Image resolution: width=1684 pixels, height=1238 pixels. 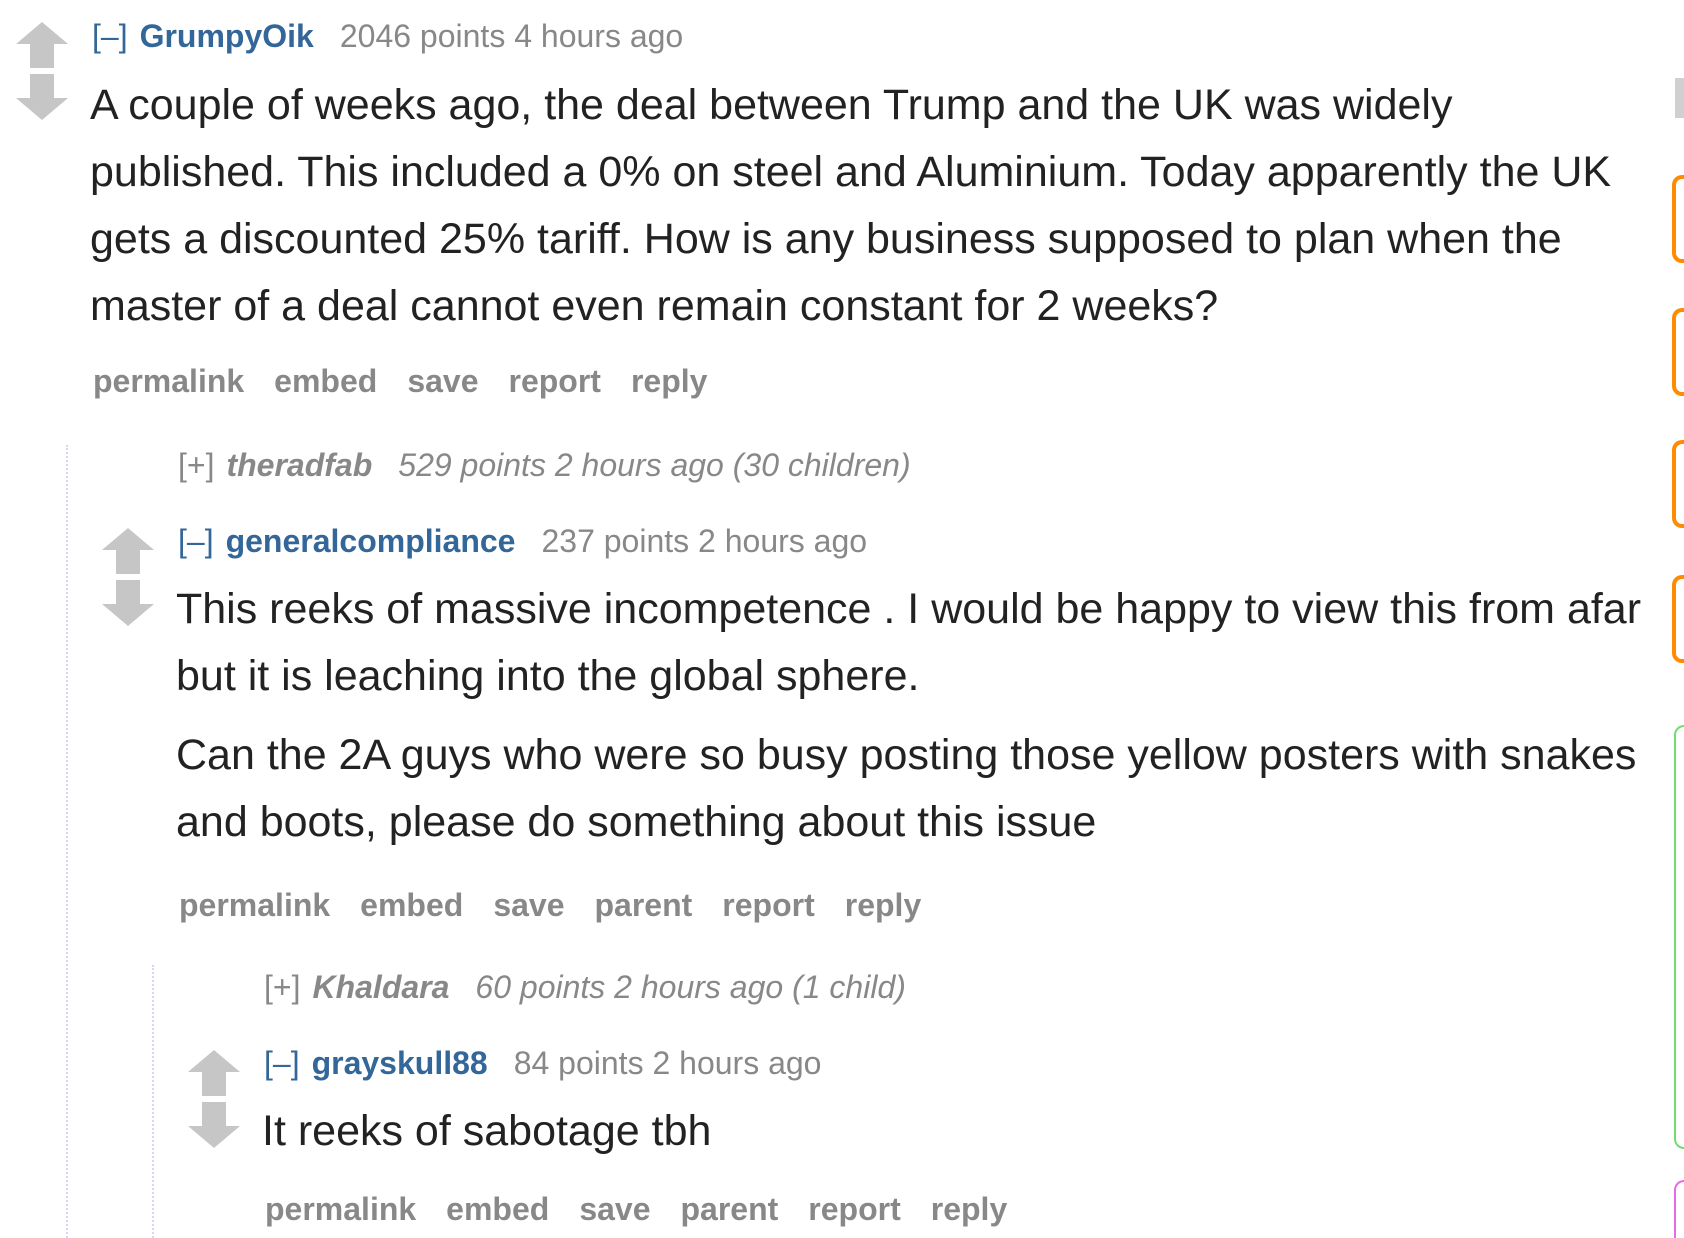 I want to click on sidebar-edge-fragment, so click(x=1679, y=98).